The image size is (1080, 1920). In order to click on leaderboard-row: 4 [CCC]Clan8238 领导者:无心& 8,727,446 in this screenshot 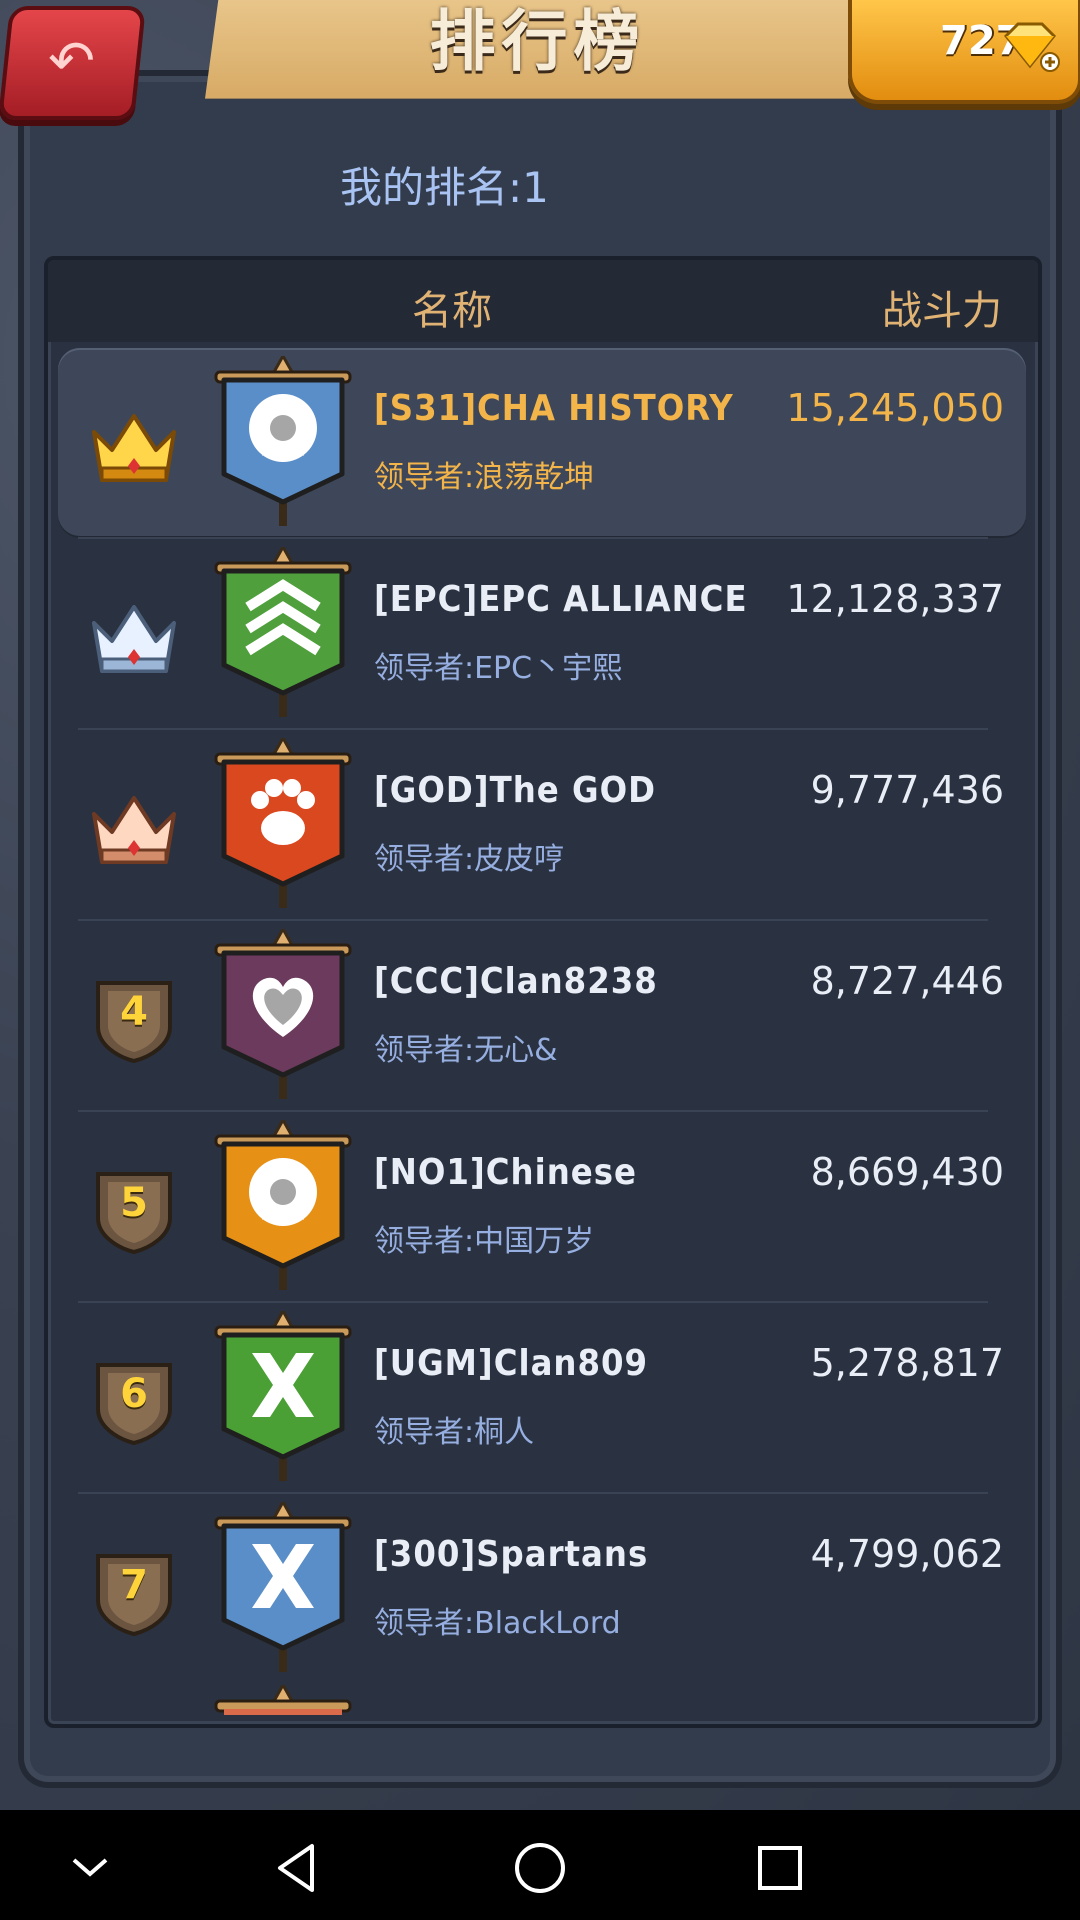, I will do `click(542, 1016)`.